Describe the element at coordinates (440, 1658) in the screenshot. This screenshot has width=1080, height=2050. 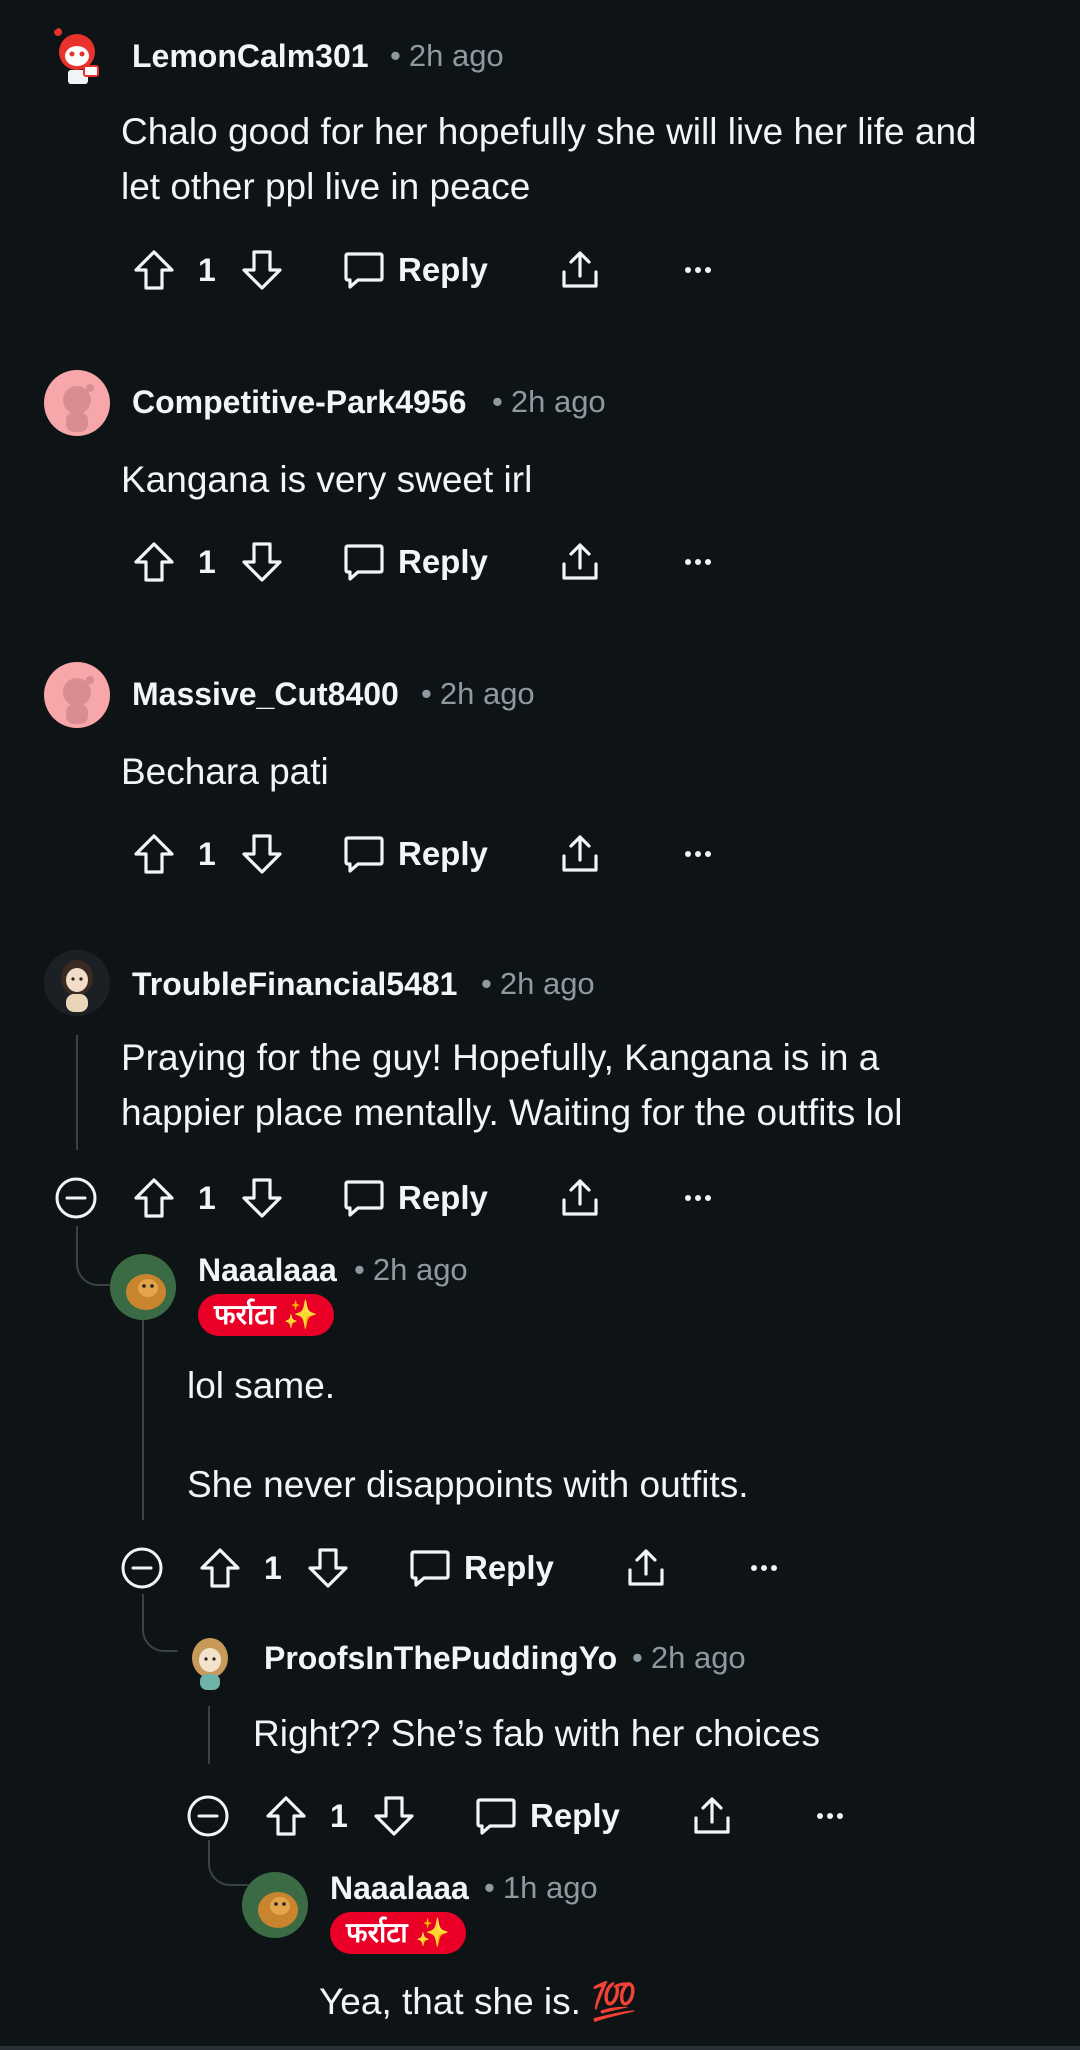
I see `username: ProofsInThePuddingYo` at that location.